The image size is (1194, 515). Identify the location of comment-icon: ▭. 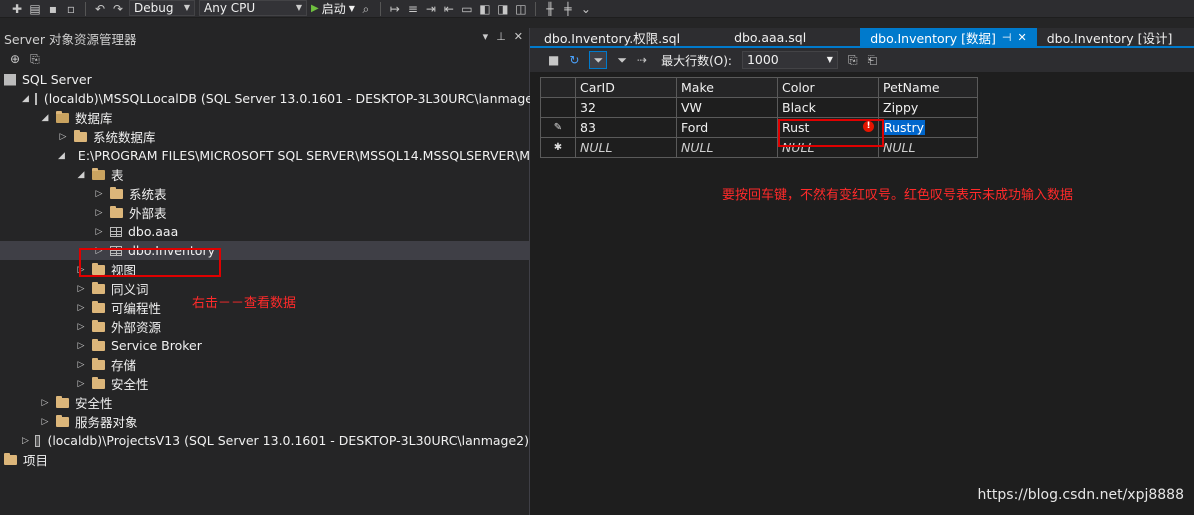
(467, 9).